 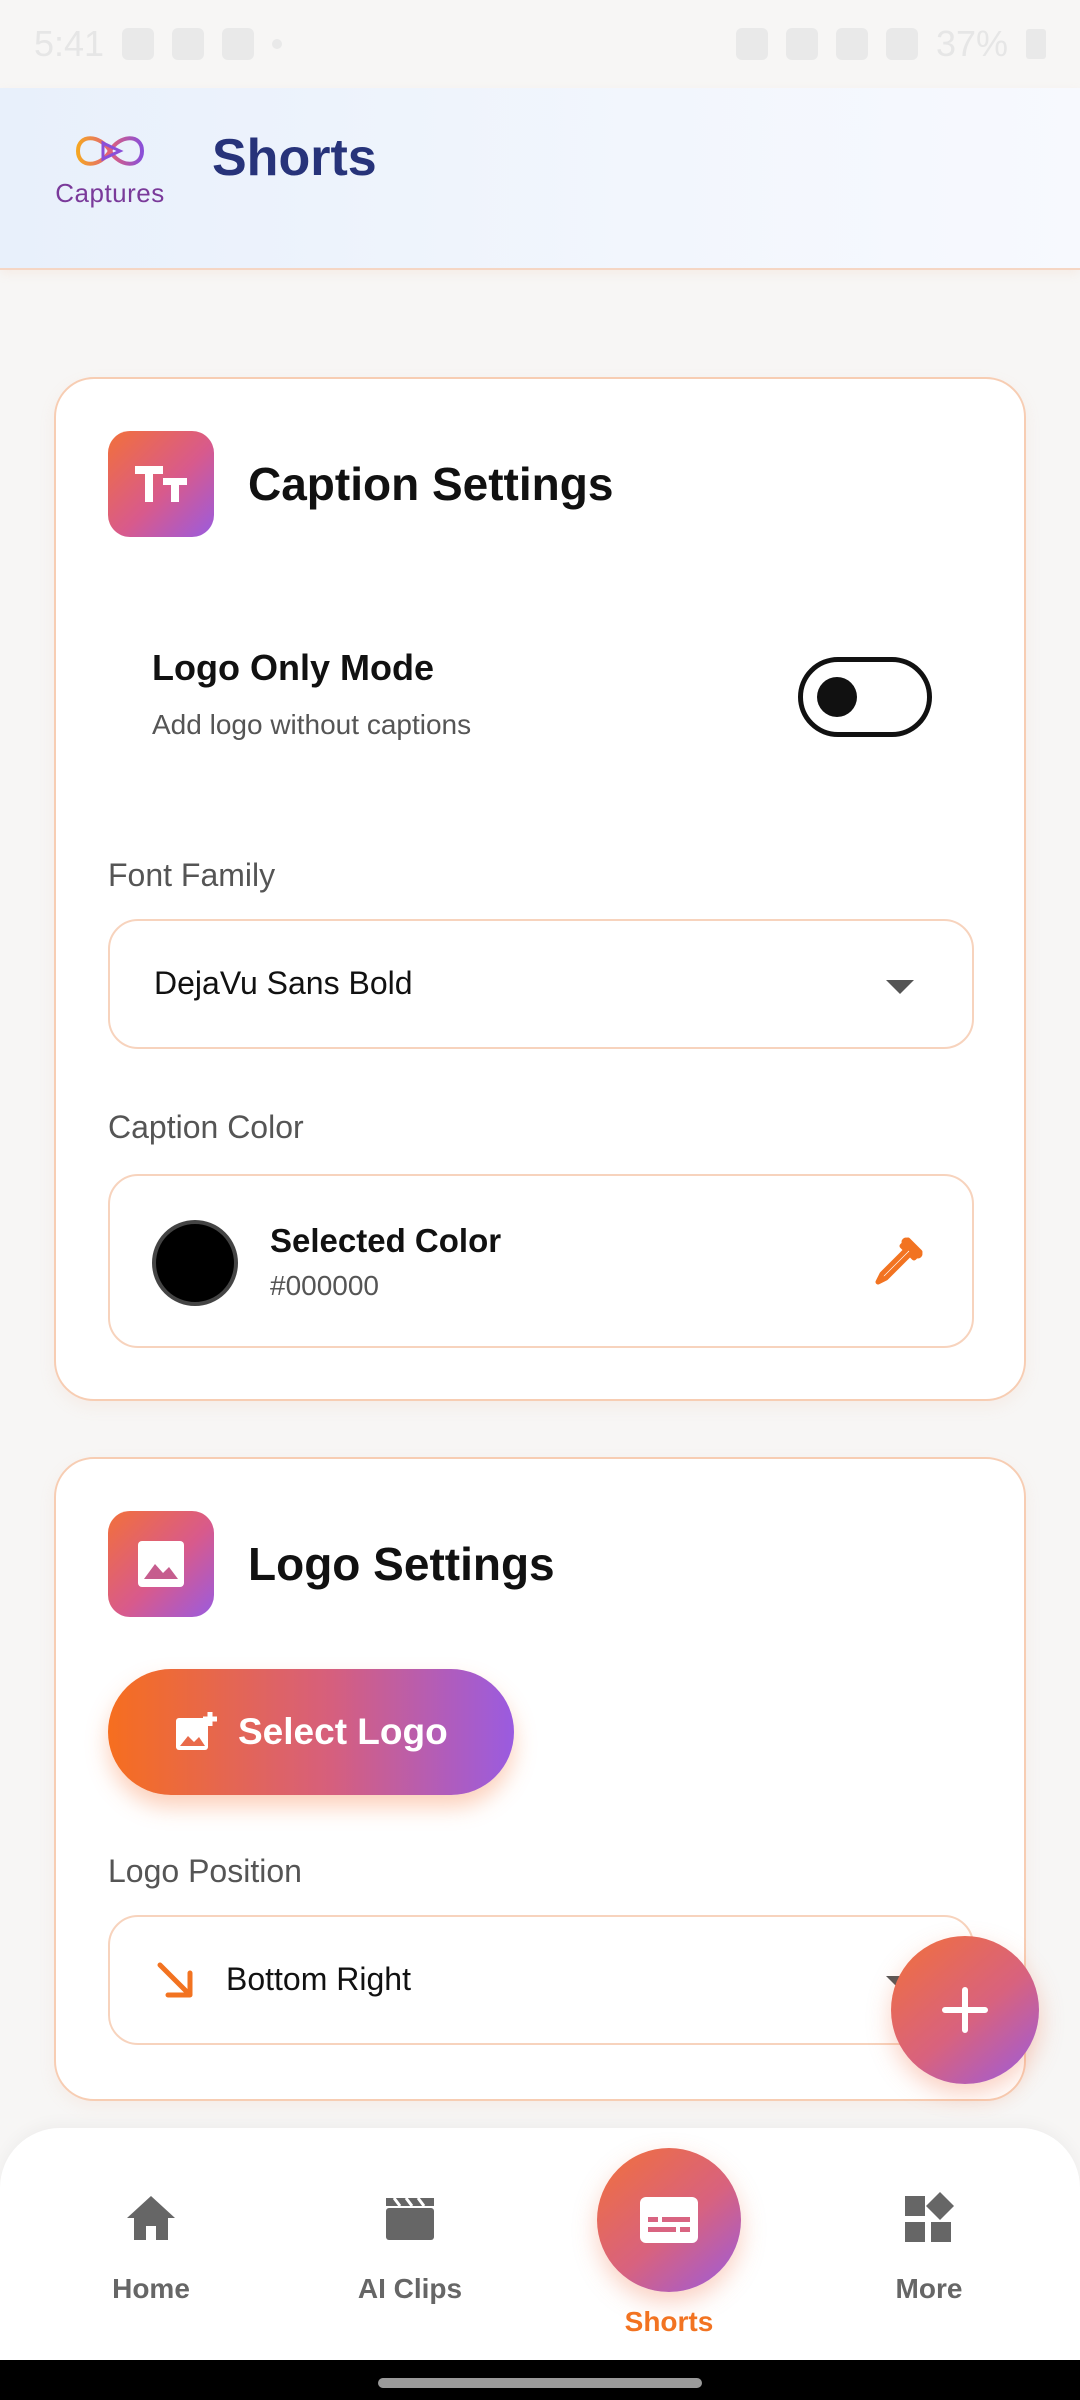 What do you see at coordinates (865, 697) in the screenshot?
I see `logo-only-mode-toggle` at bounding box center [865, 697].